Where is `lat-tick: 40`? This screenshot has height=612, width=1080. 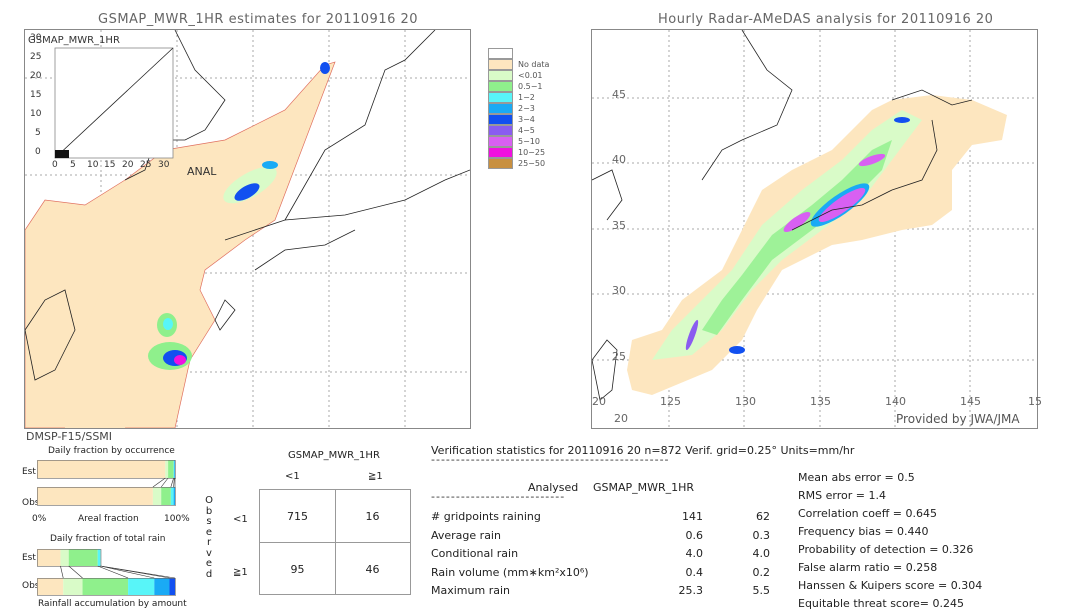
lat-tick: 40 is located at coordinates (619, 159).